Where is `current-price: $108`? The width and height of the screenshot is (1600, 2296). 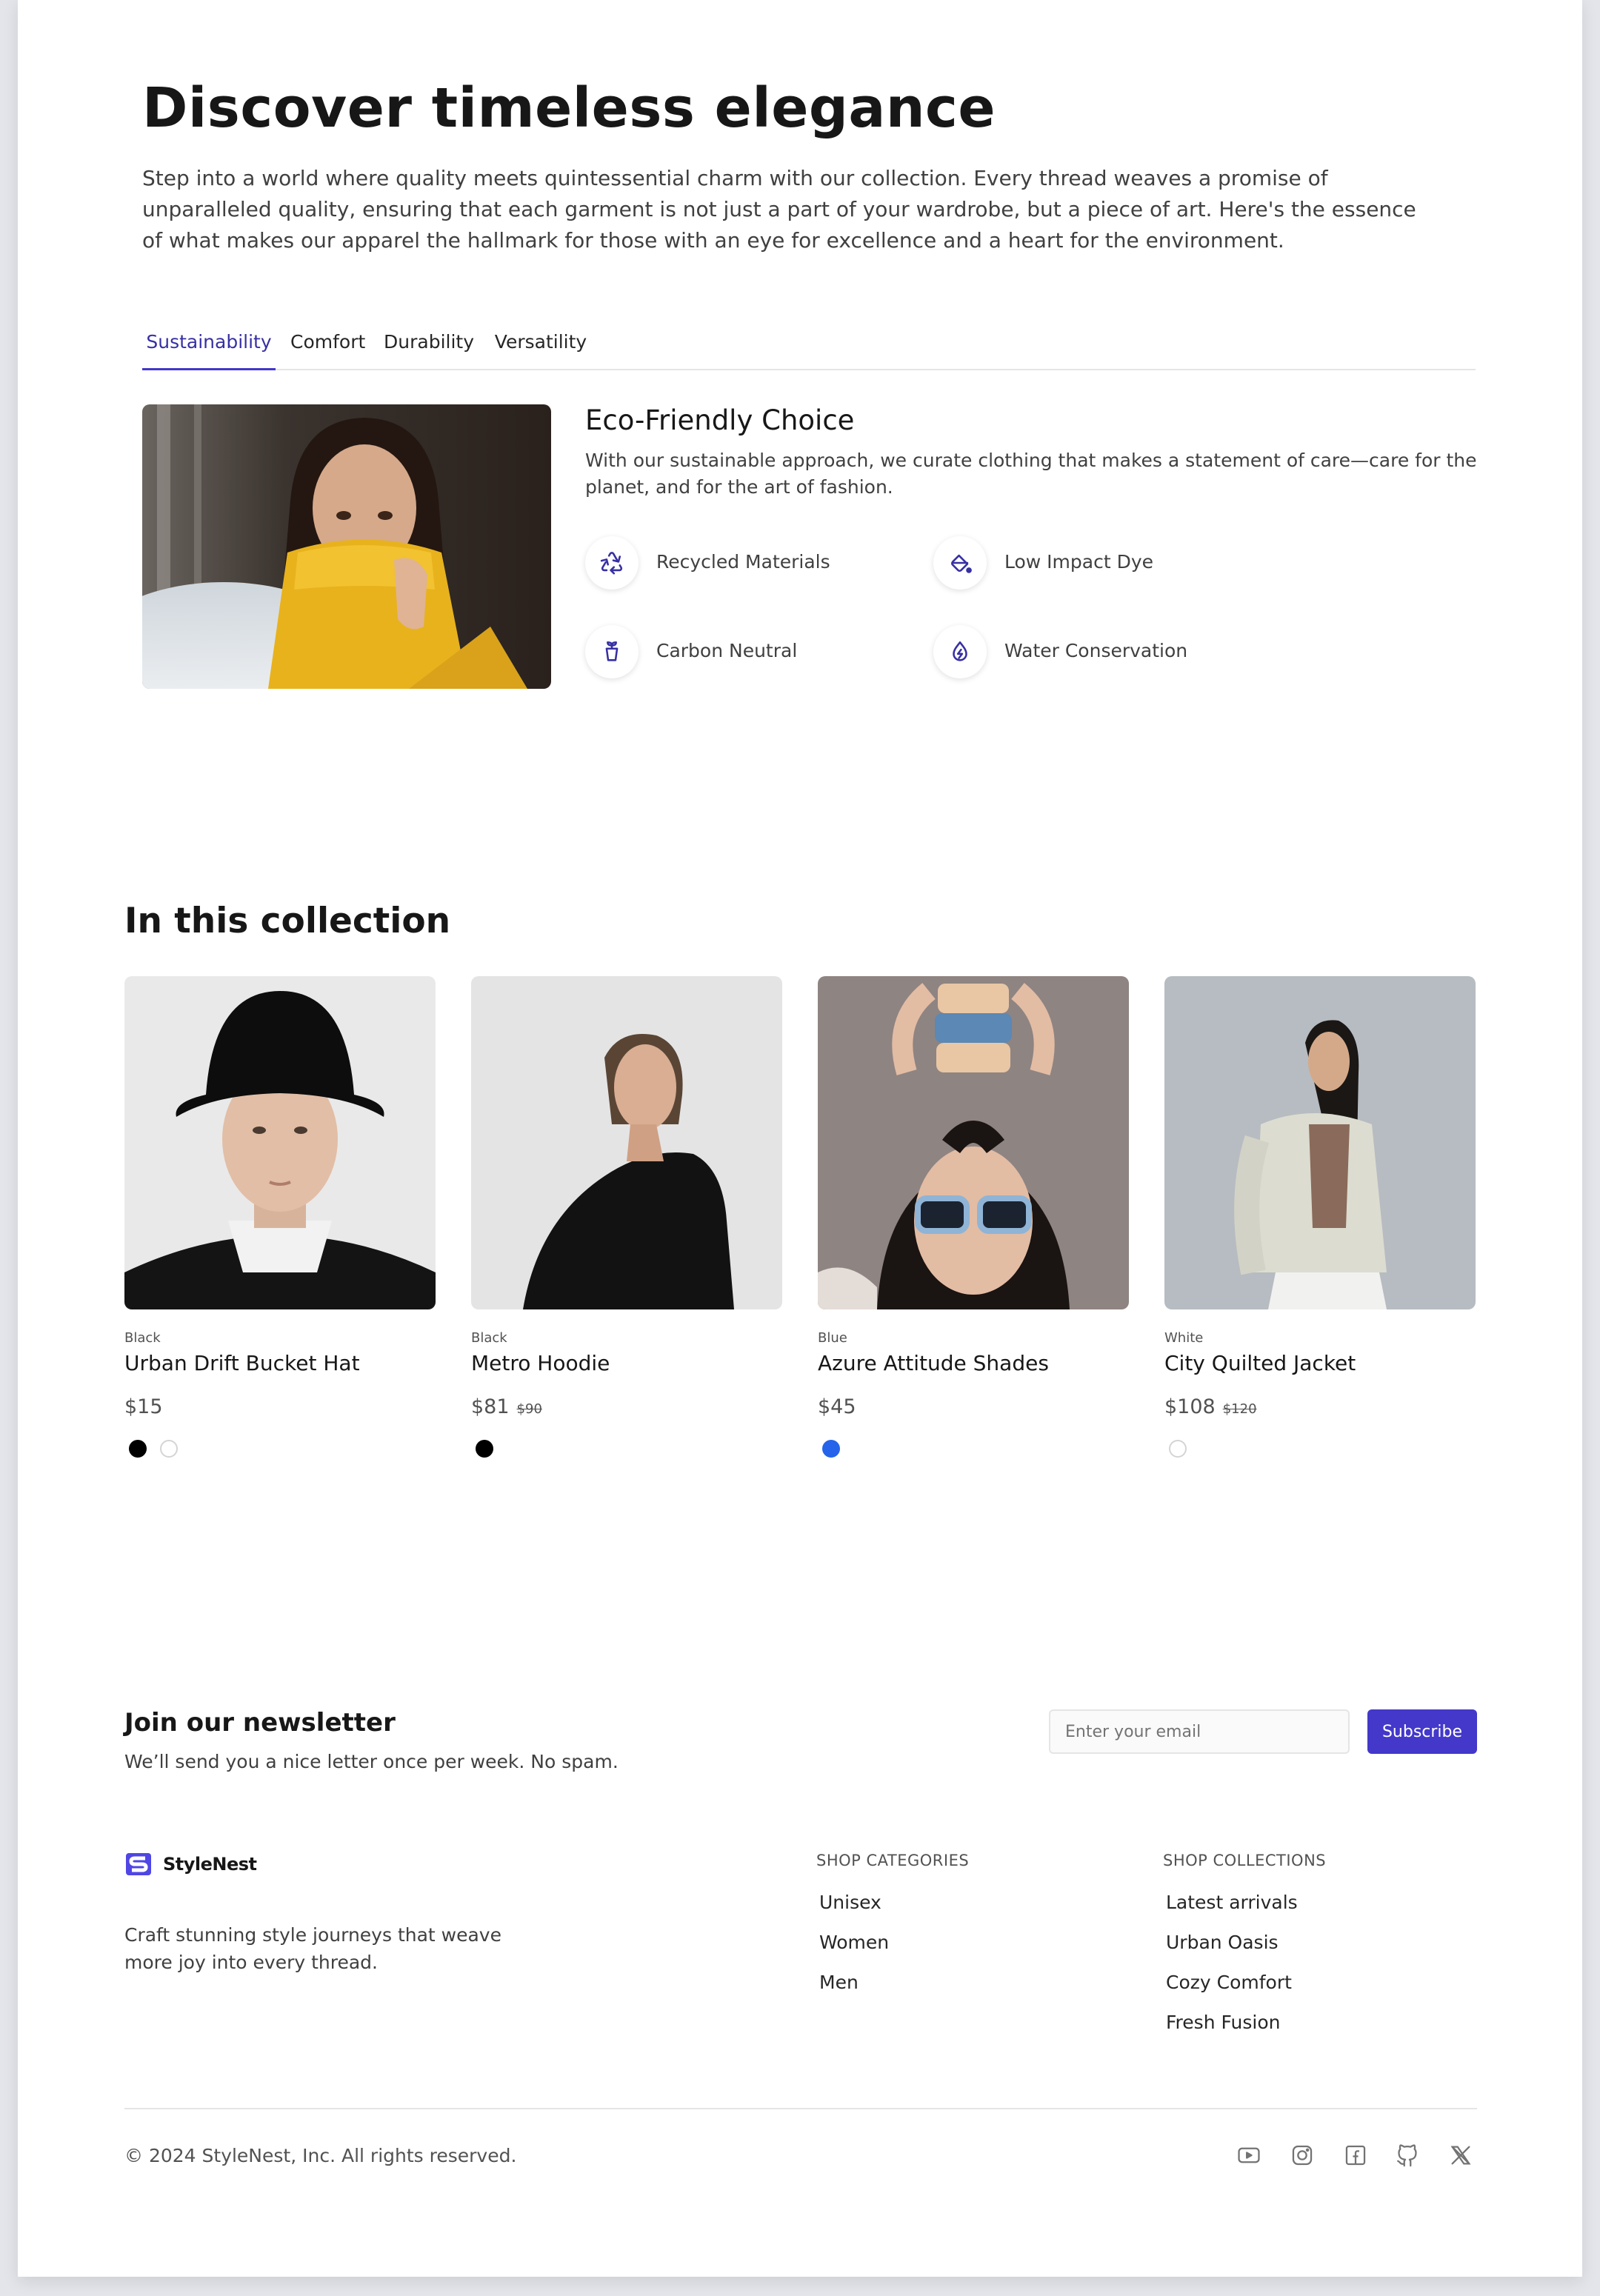
current-price: $108 is located at coordinates (1190, 1406).